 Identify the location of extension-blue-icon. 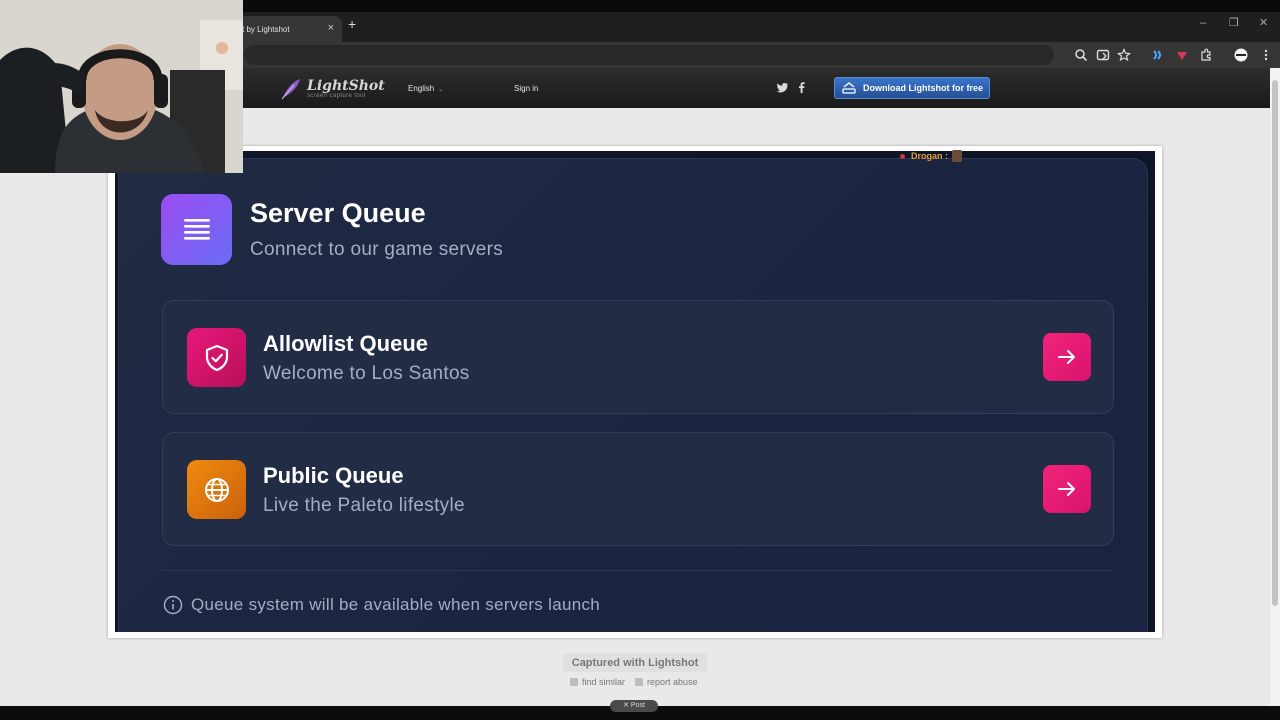
(1157, 55).